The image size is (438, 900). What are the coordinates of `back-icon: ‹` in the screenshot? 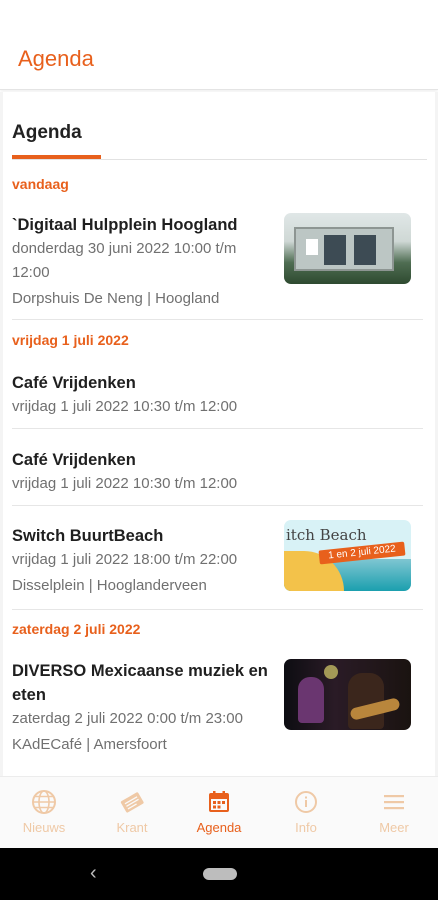 It's located at (93, 873).